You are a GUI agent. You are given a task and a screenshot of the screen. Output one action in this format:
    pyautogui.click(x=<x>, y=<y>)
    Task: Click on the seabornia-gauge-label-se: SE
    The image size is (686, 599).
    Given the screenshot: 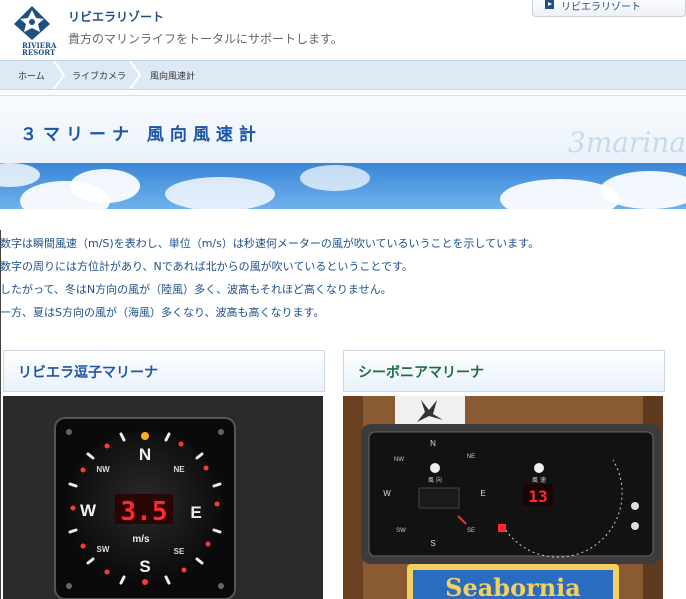 What is the action you would take?
    pyautogui.click(x=471, y=531)
    